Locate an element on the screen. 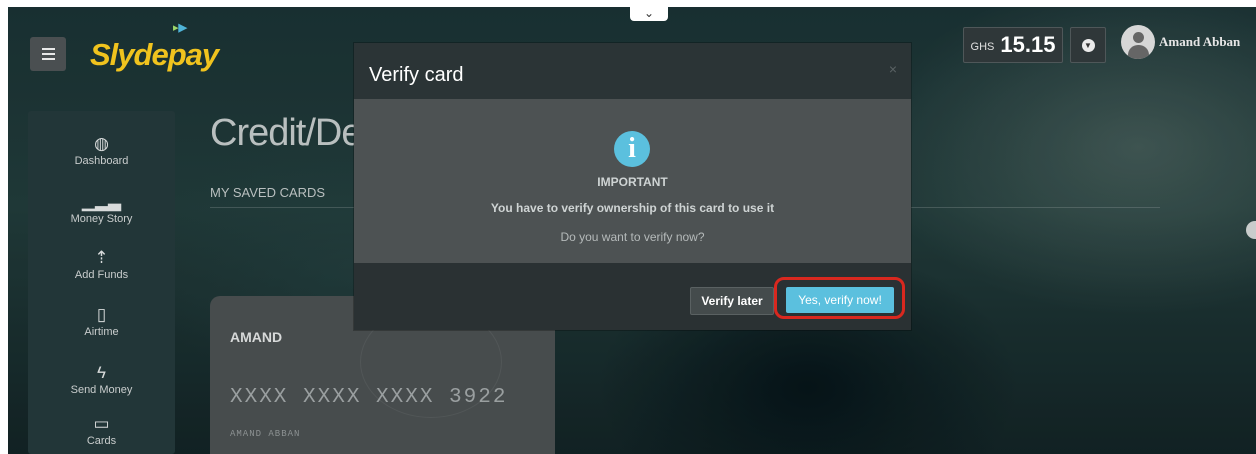 The height and width of the screenshot is (454, 1256). sidebar-item-airtime: ▯ Airtime is located at coordinates (101, 322).